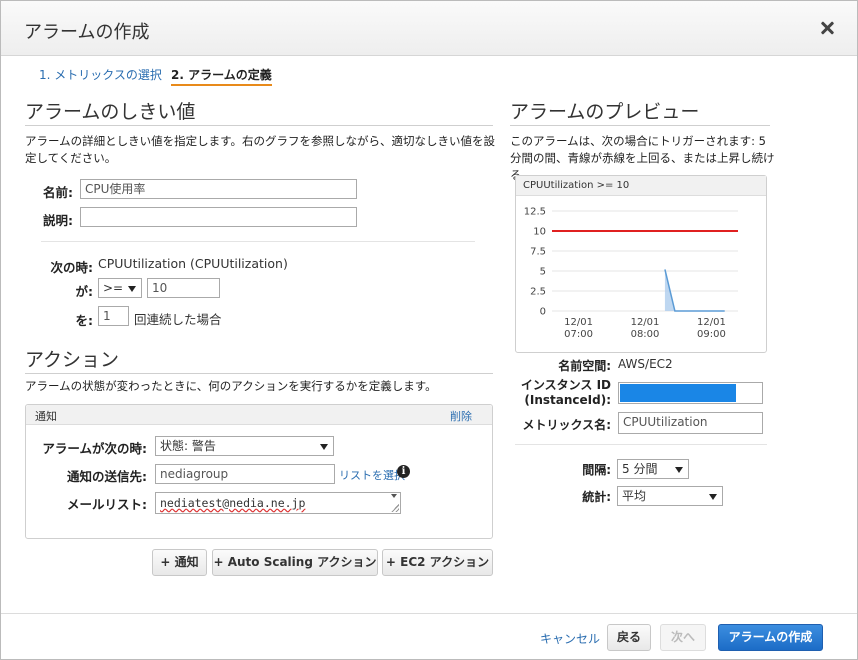 The height and width of the screenshot is (660, 858). I want to click on periods-suffix: 回連続した場合, so click(178, 319).